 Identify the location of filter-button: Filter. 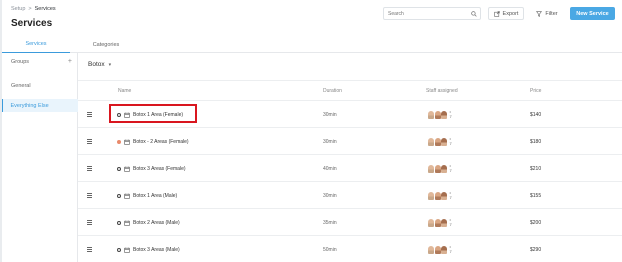
(547, 13).